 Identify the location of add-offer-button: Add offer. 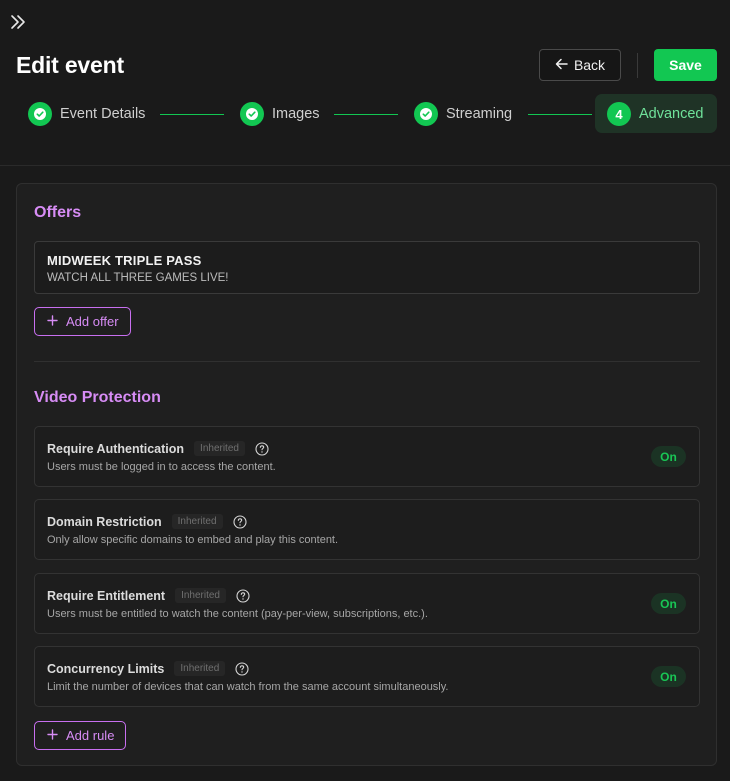
(82, 321).